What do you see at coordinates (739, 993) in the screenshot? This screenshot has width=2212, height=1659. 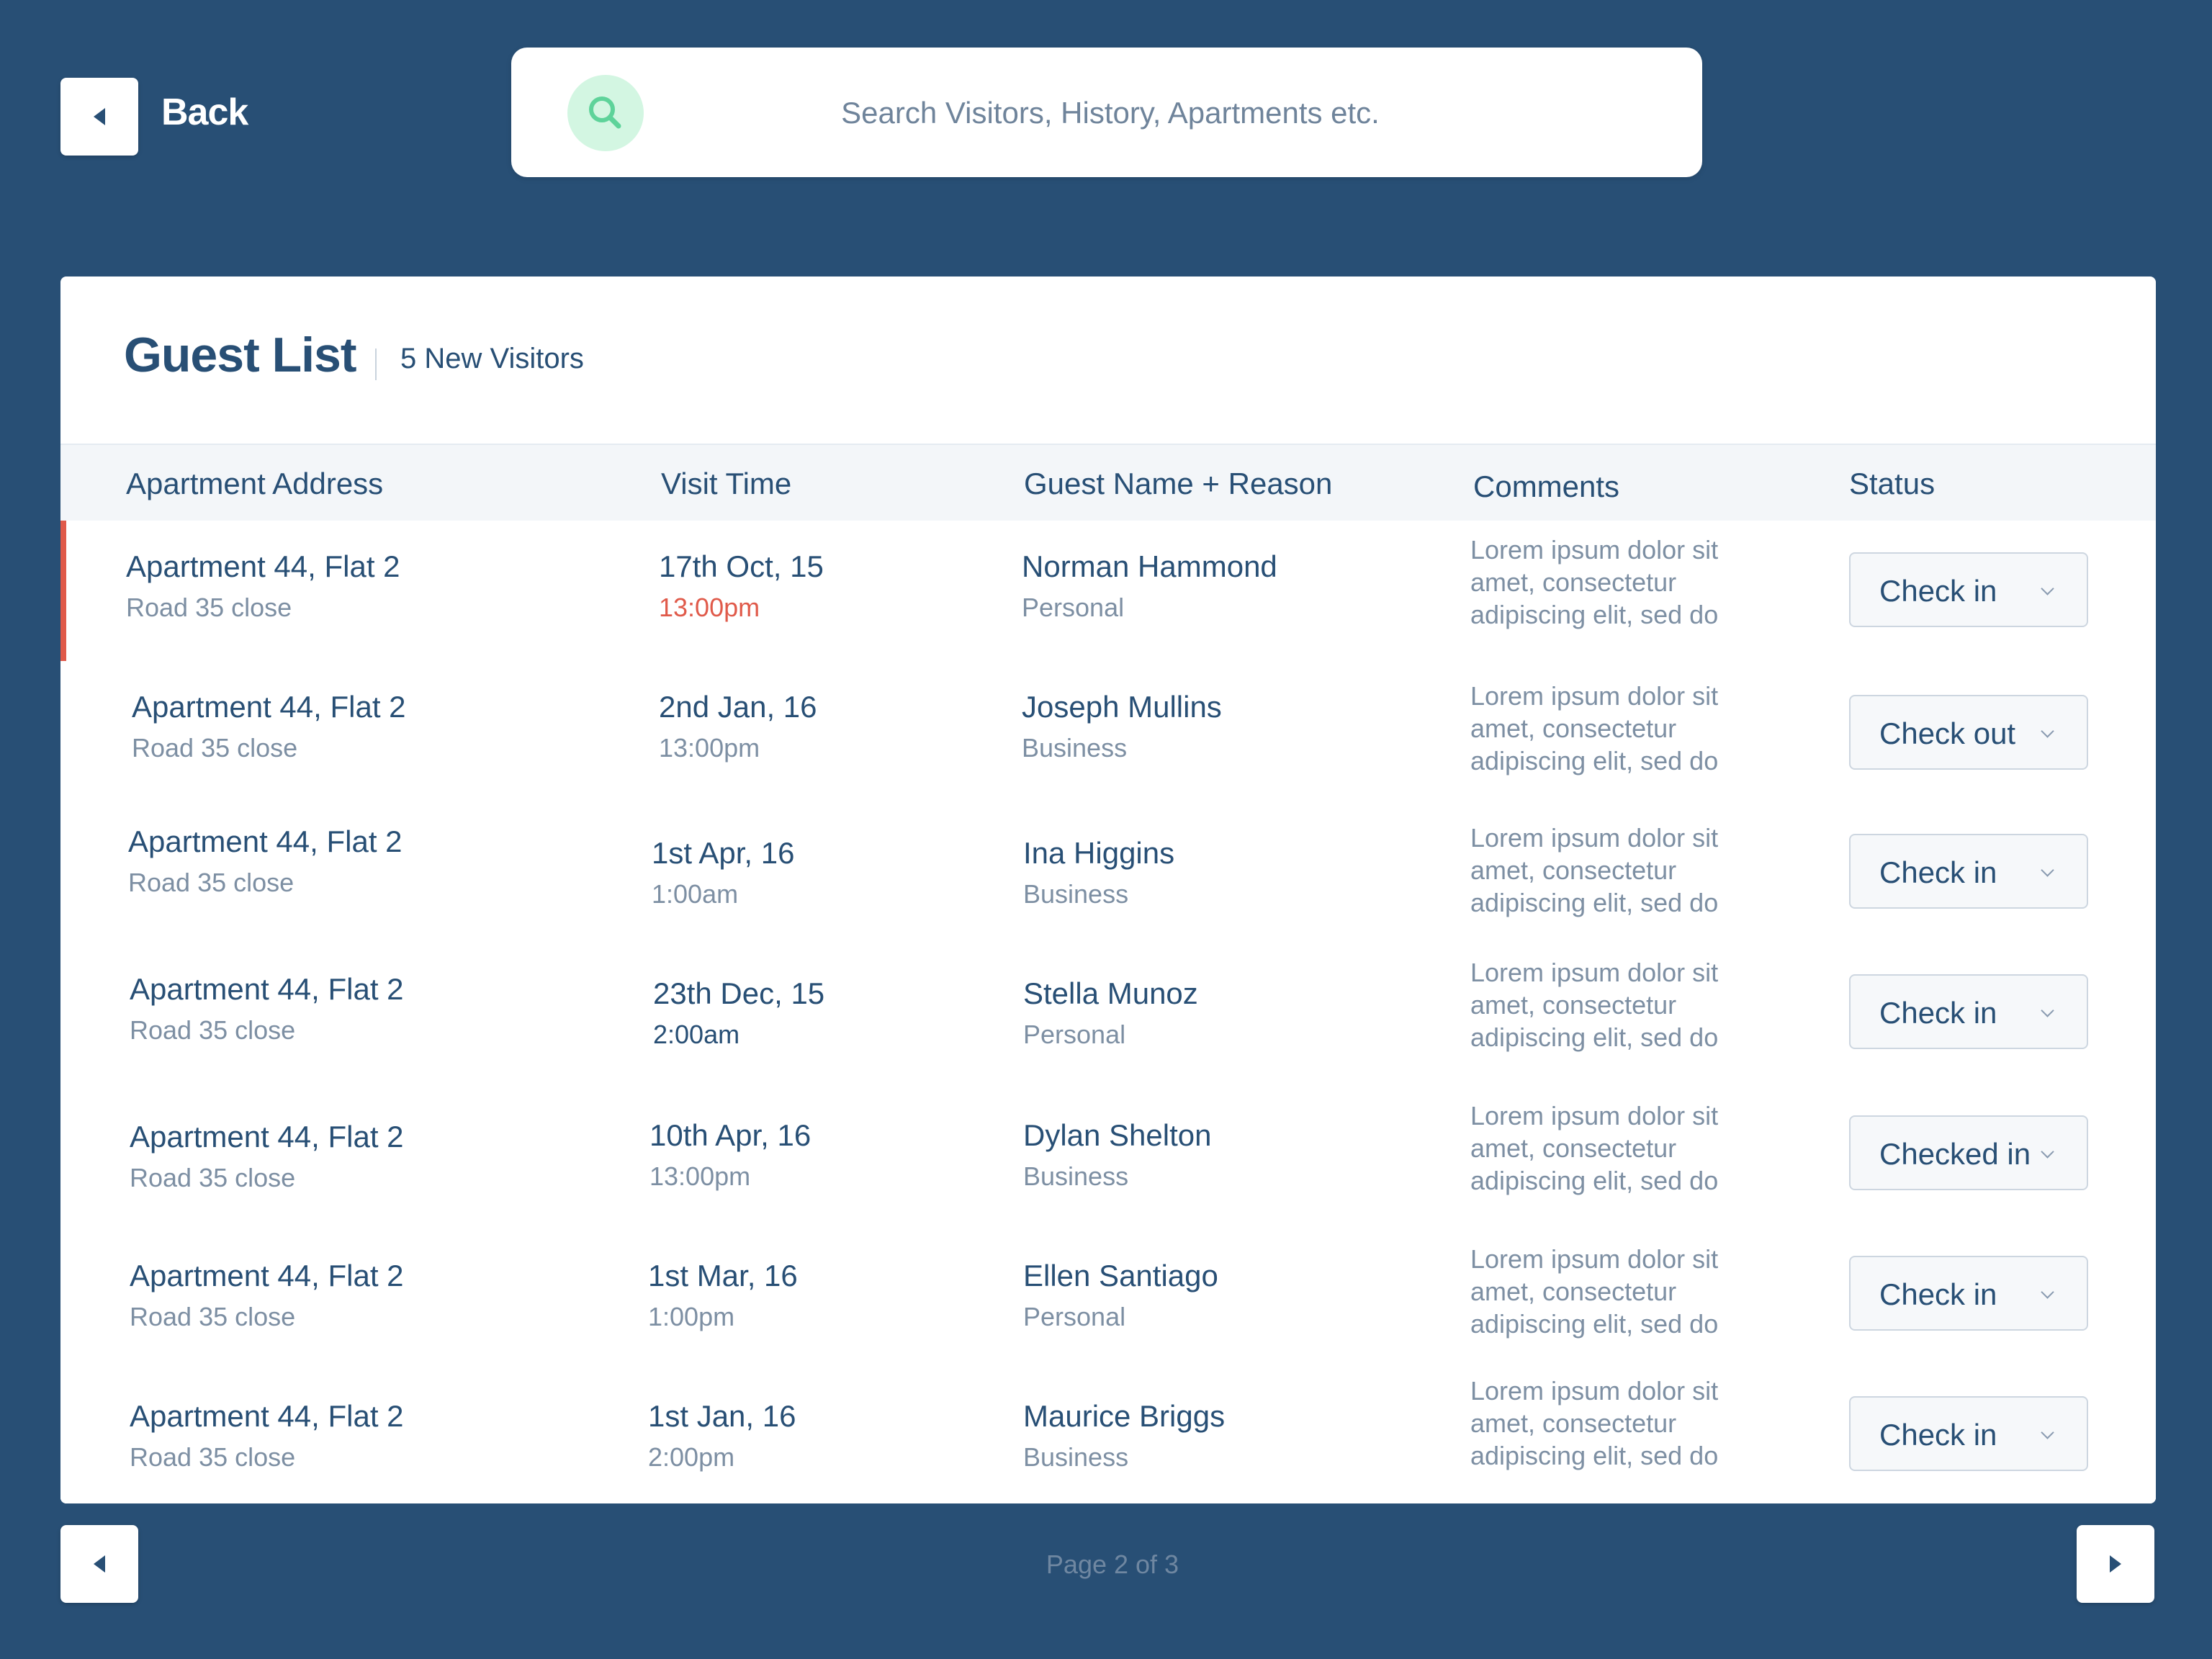 I see `visit-date: 23th Dec, 15` at bounding box center [739, 993].